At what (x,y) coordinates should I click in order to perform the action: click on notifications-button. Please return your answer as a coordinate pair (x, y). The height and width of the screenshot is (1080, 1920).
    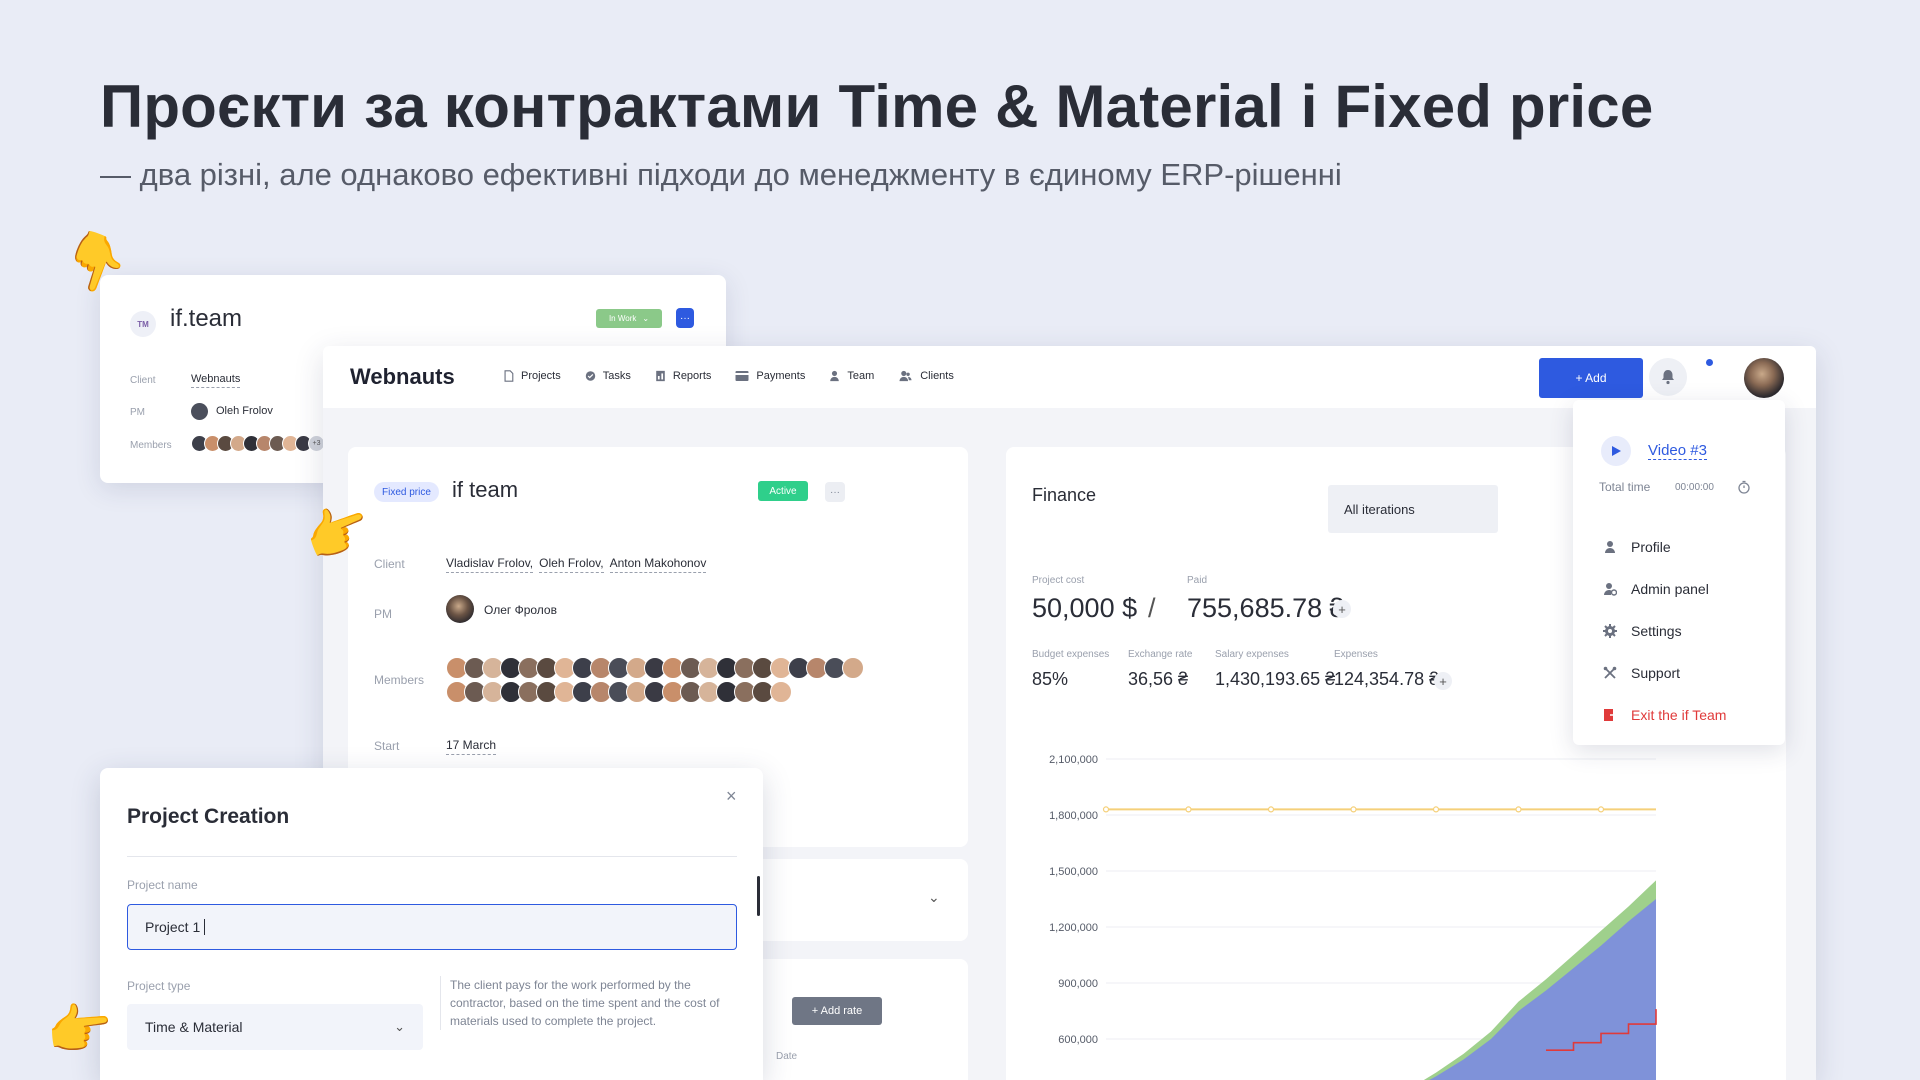
    Looking at the image, I should click on (1668, 377).